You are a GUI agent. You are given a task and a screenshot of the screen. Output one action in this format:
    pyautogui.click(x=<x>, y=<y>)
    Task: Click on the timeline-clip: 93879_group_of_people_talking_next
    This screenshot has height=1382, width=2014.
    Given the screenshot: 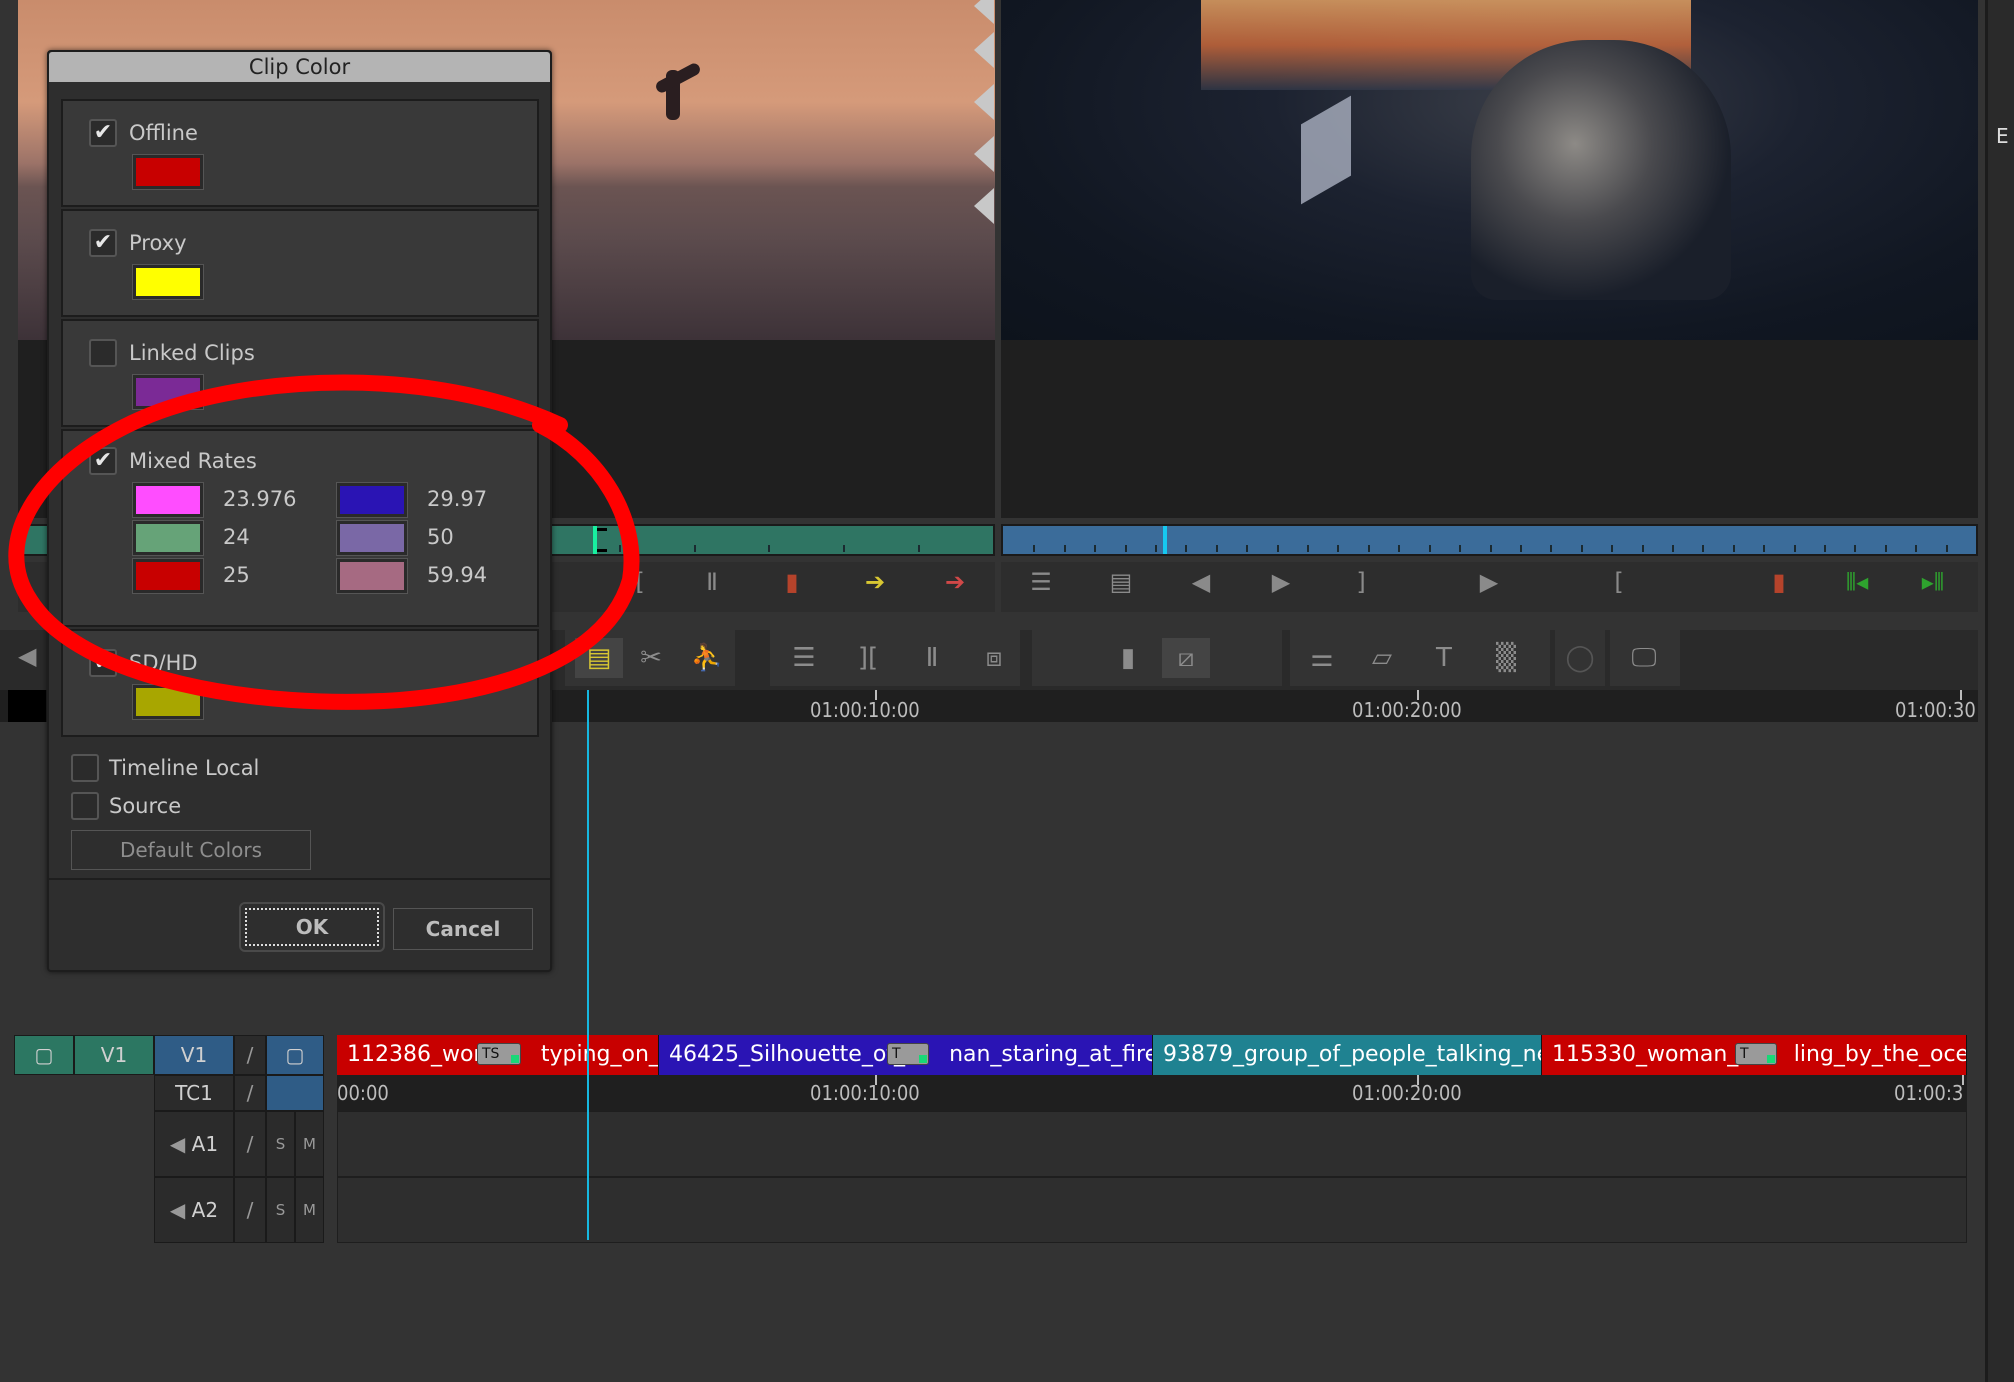 What is the action you would take?
    pyautogui.click(x=1347, y=1055)
    